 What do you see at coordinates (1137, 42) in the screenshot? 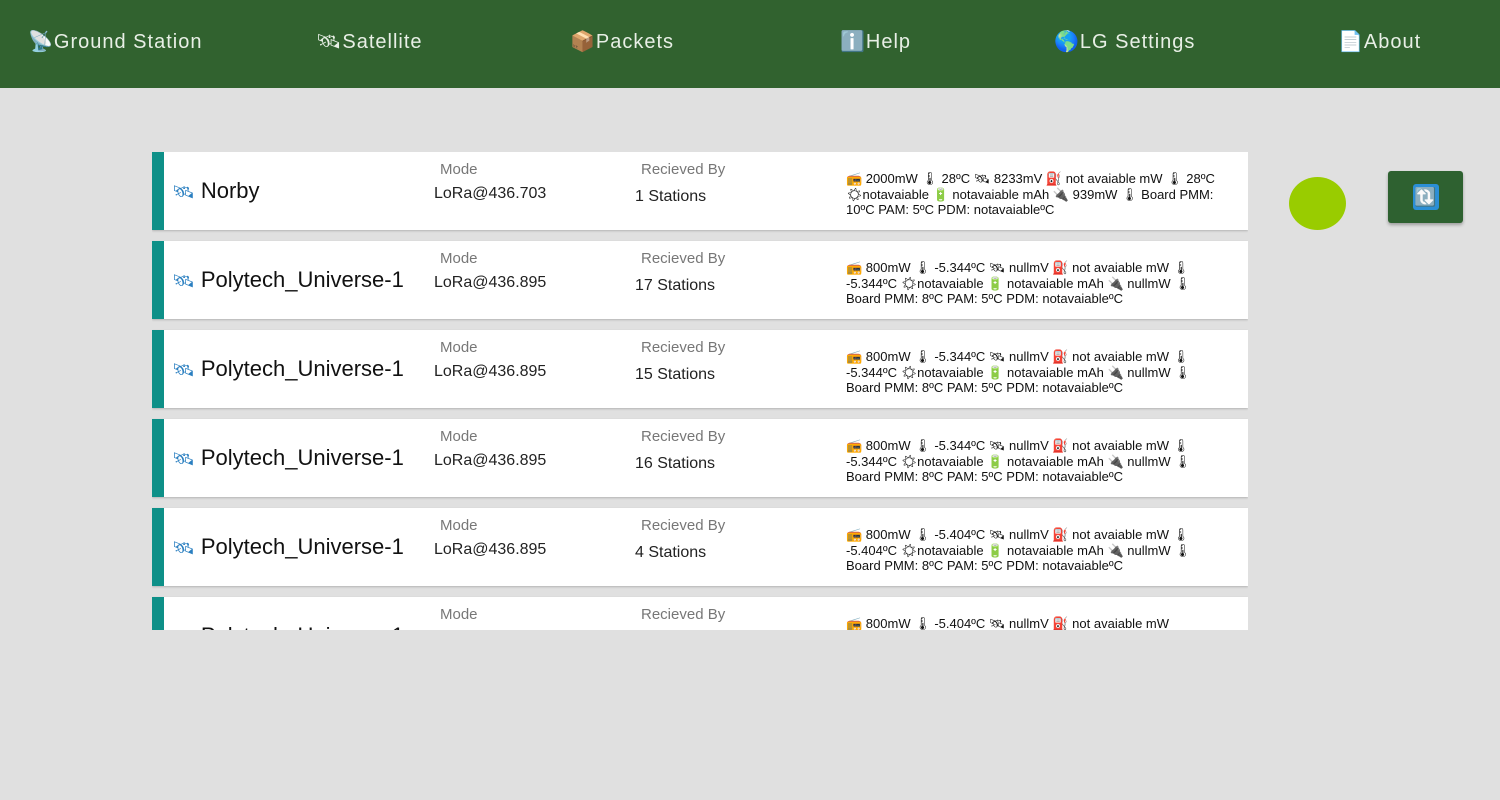
I see `nav-label: LG Settings` at bounding box center [1137, 42].